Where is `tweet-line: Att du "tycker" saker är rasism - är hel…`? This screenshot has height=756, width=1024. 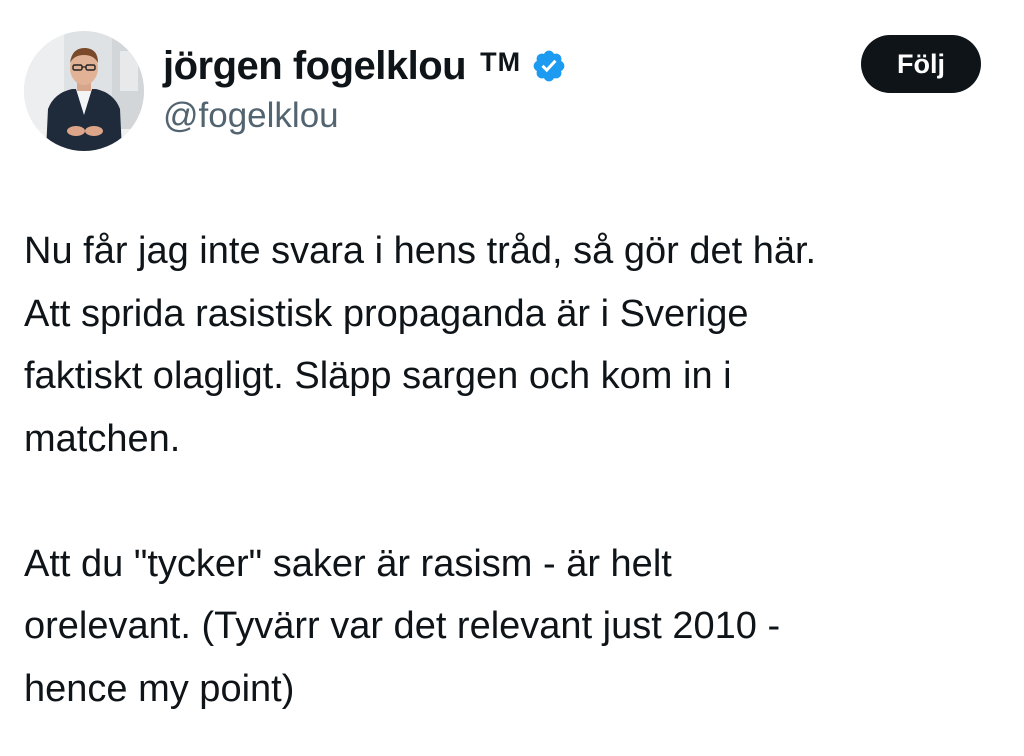 tweet-line: Att du "tycker" saker är rasism - är hel… is located at coordinates (348, 563).